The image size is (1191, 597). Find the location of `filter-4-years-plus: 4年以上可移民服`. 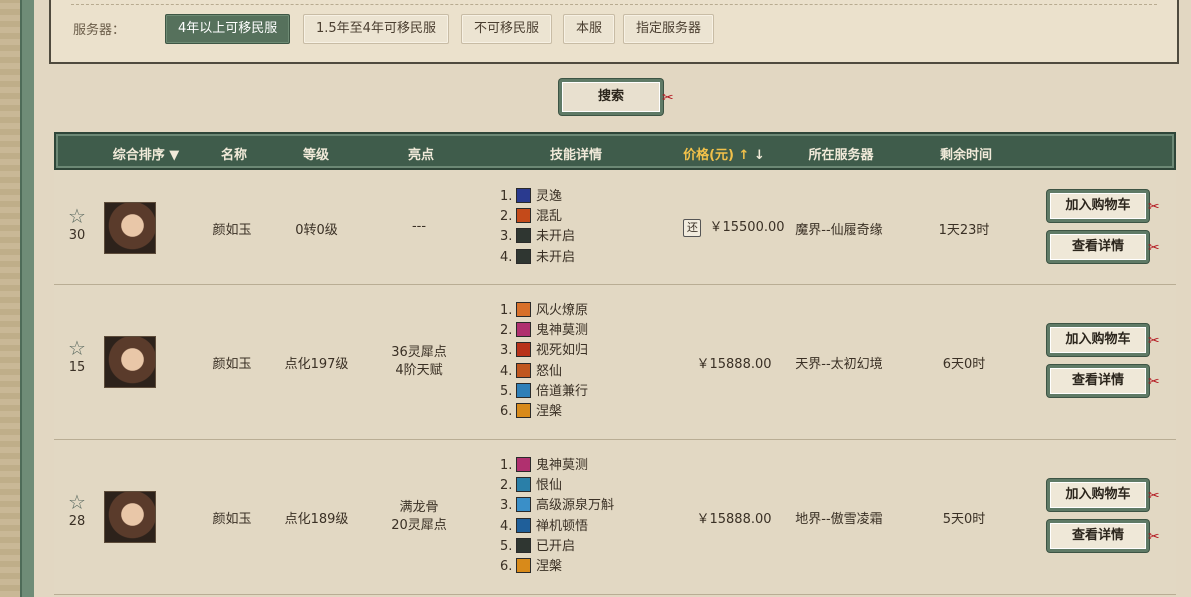

filter-4-years-plus: 4年以上可移民服 is located at coordinates (228, 29).